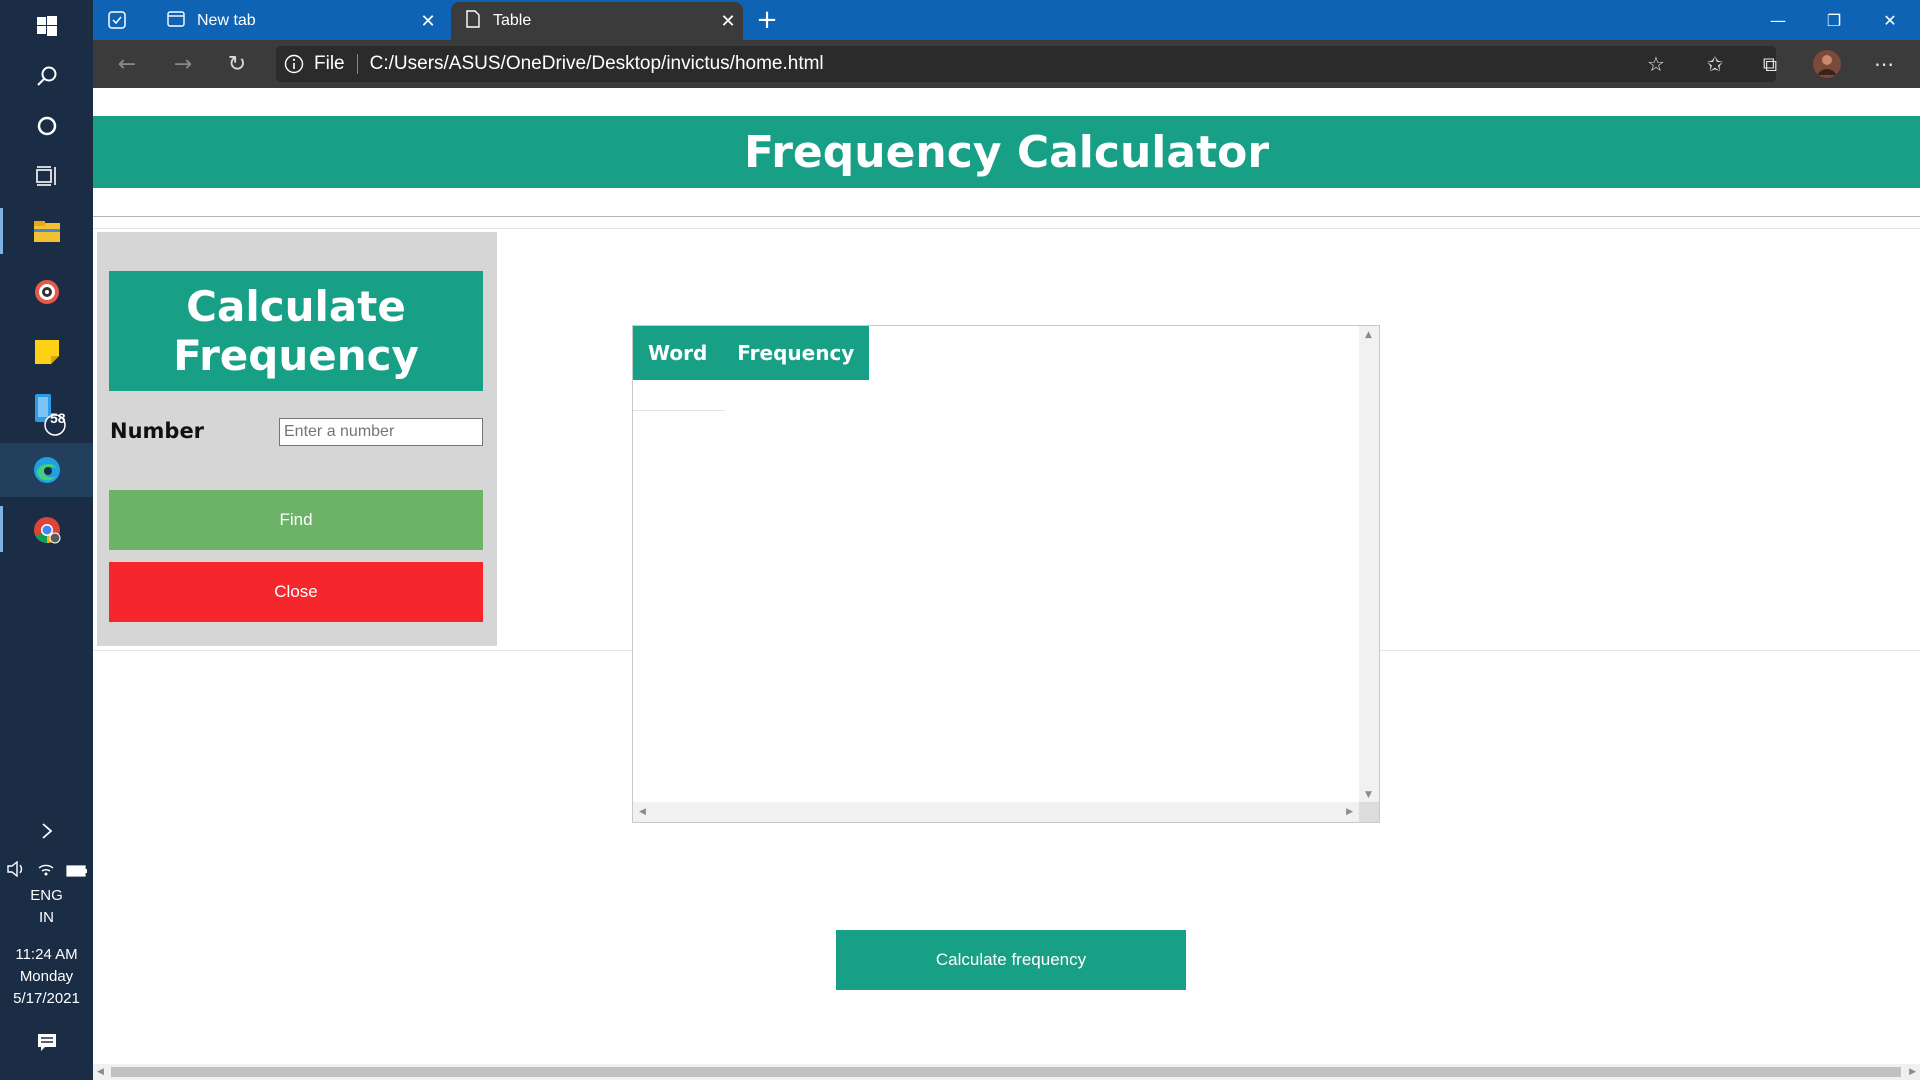  Describe the element at coordinates (381, 432) in the screenshot. I see `number-input` at that location.